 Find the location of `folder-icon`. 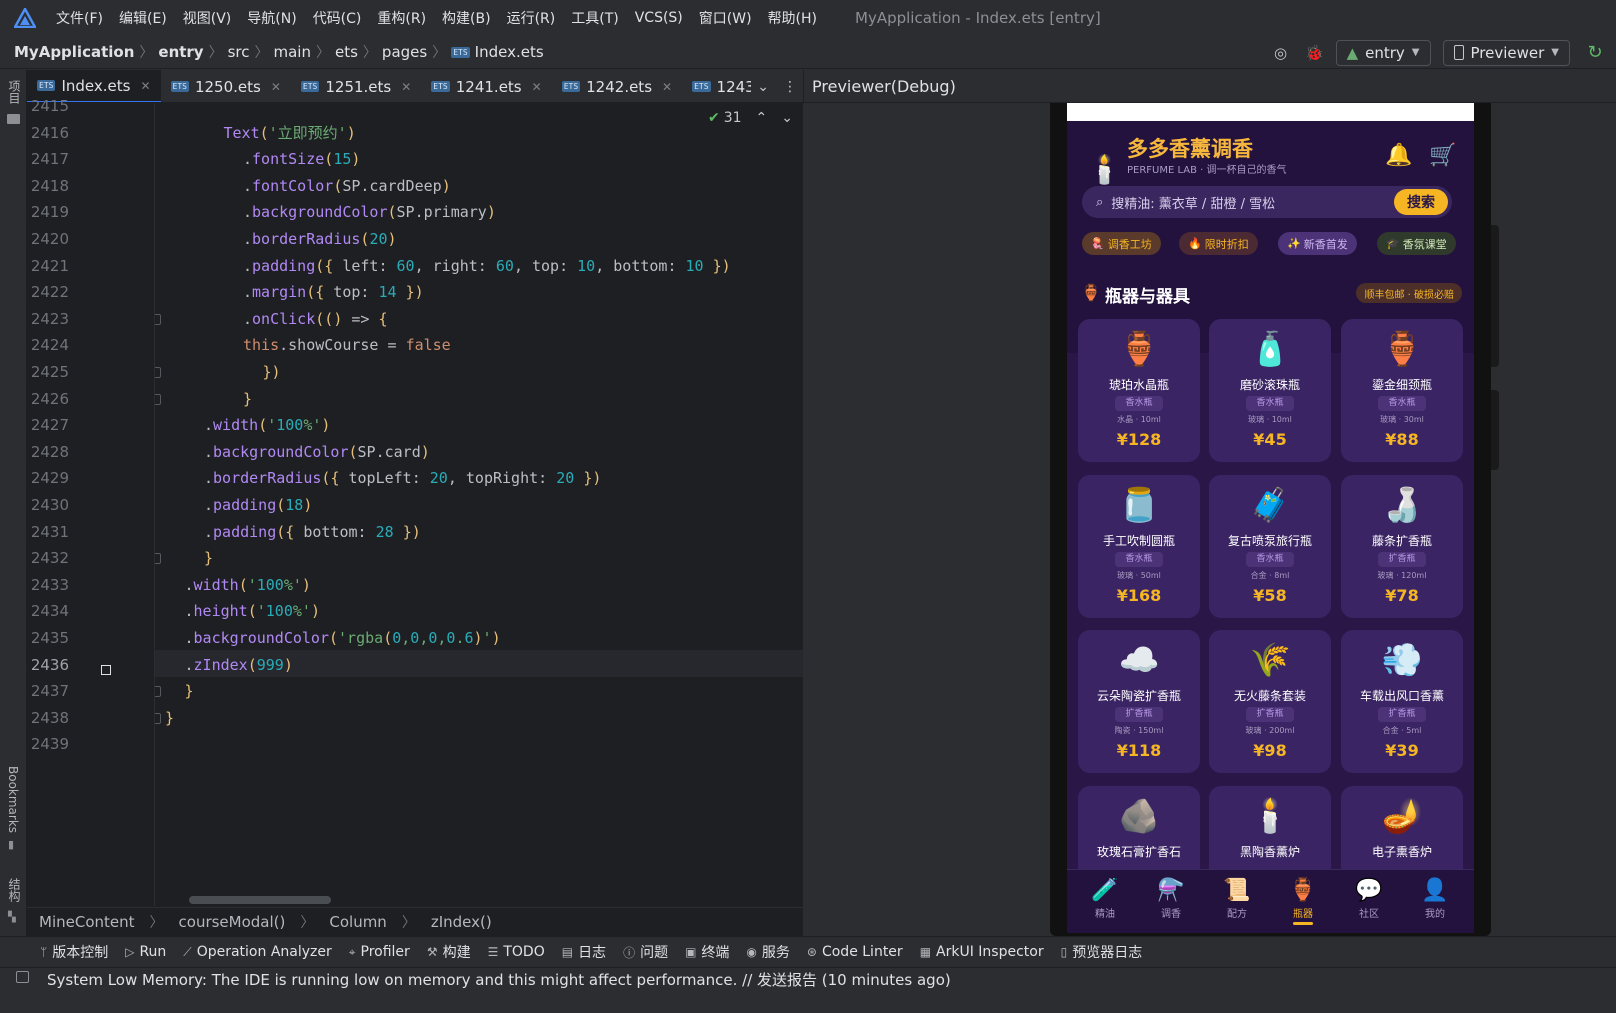

folder-icon is located at coordinates (13, 119).